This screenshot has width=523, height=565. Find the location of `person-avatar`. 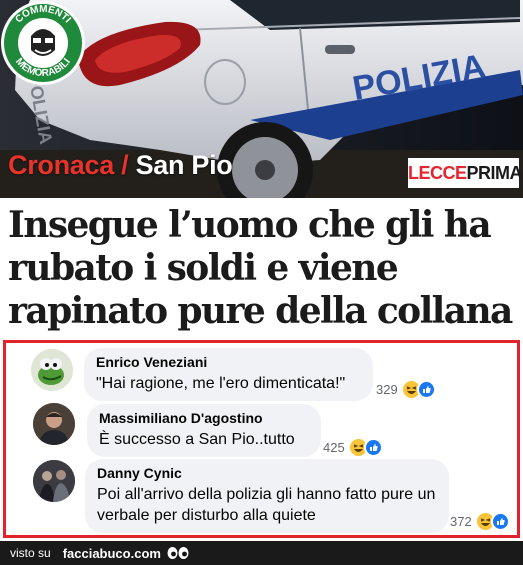

person-avatar is located at coordinates (54, 424).